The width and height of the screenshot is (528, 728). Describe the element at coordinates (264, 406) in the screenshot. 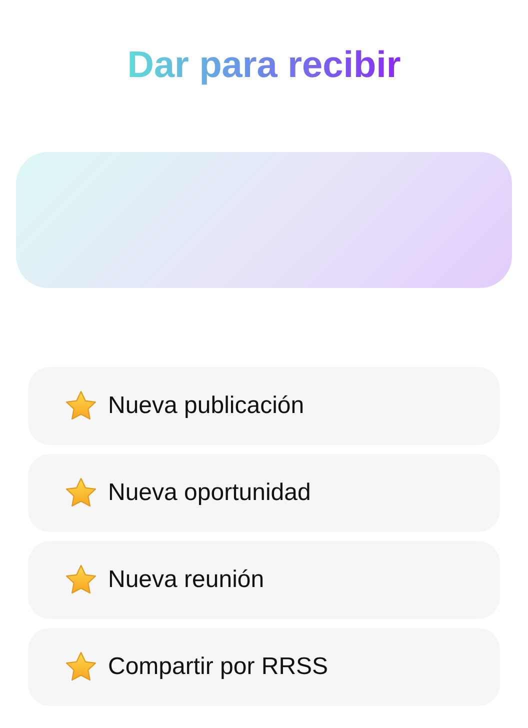

I see `action-button: Nueva publicación` at that location.